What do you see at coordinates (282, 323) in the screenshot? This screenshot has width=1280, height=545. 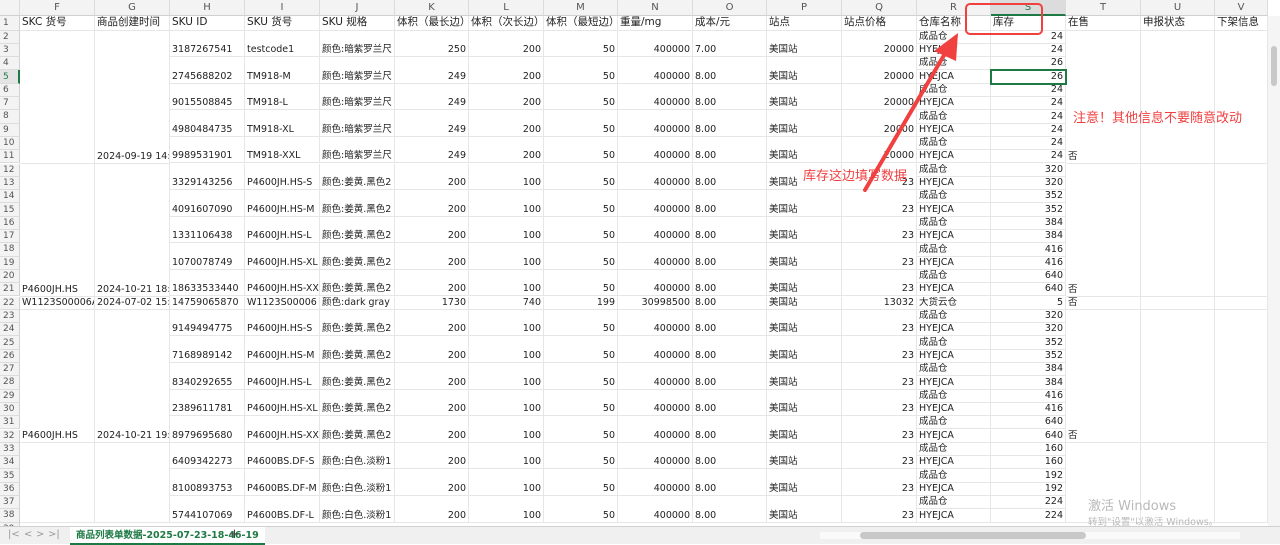 I see `sku-code-cell: P4600JH.HS-S` at bounding box center [282, 323].